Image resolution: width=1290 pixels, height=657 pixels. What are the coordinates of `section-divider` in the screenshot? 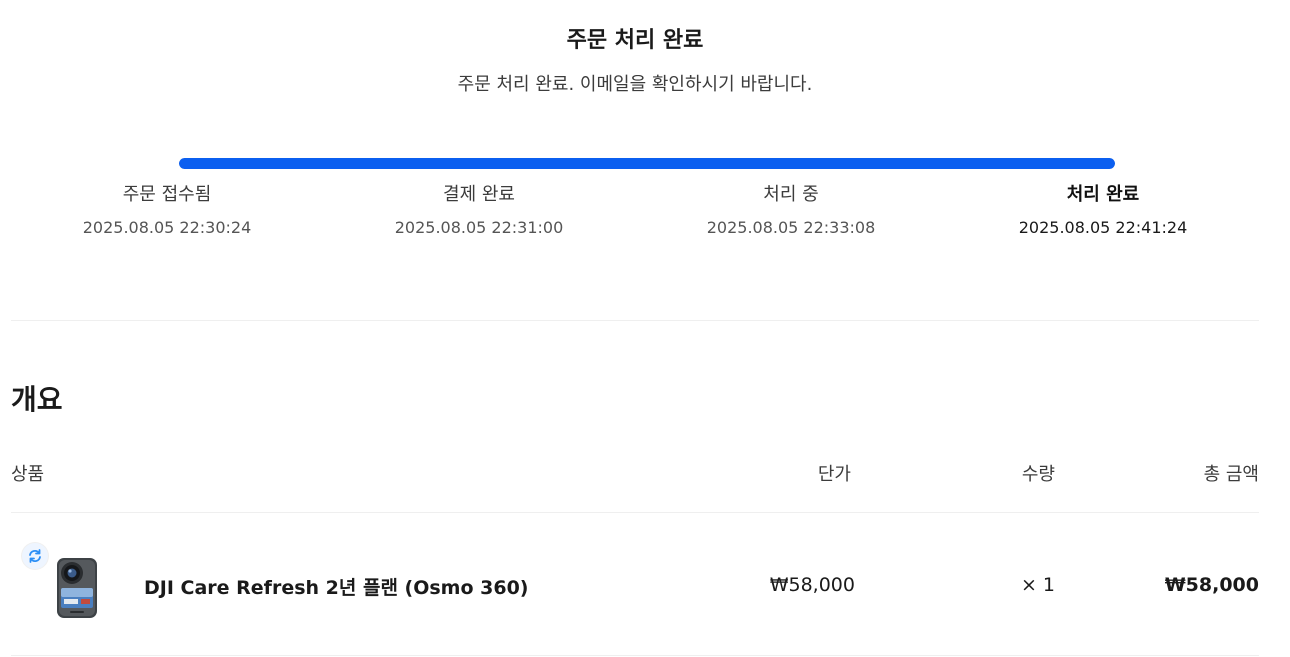 It's located at (635, 320).